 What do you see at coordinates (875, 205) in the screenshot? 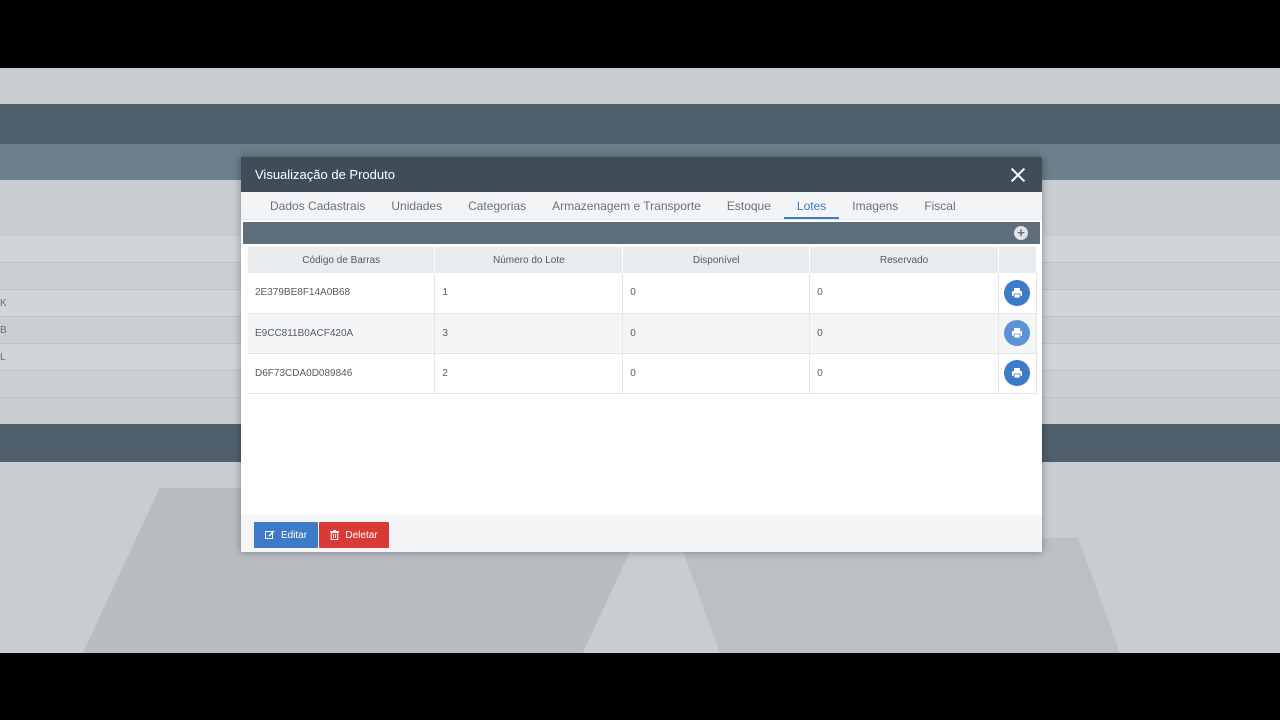
I see `tab-imagens: Imagens` at bounding box center [875, 205].